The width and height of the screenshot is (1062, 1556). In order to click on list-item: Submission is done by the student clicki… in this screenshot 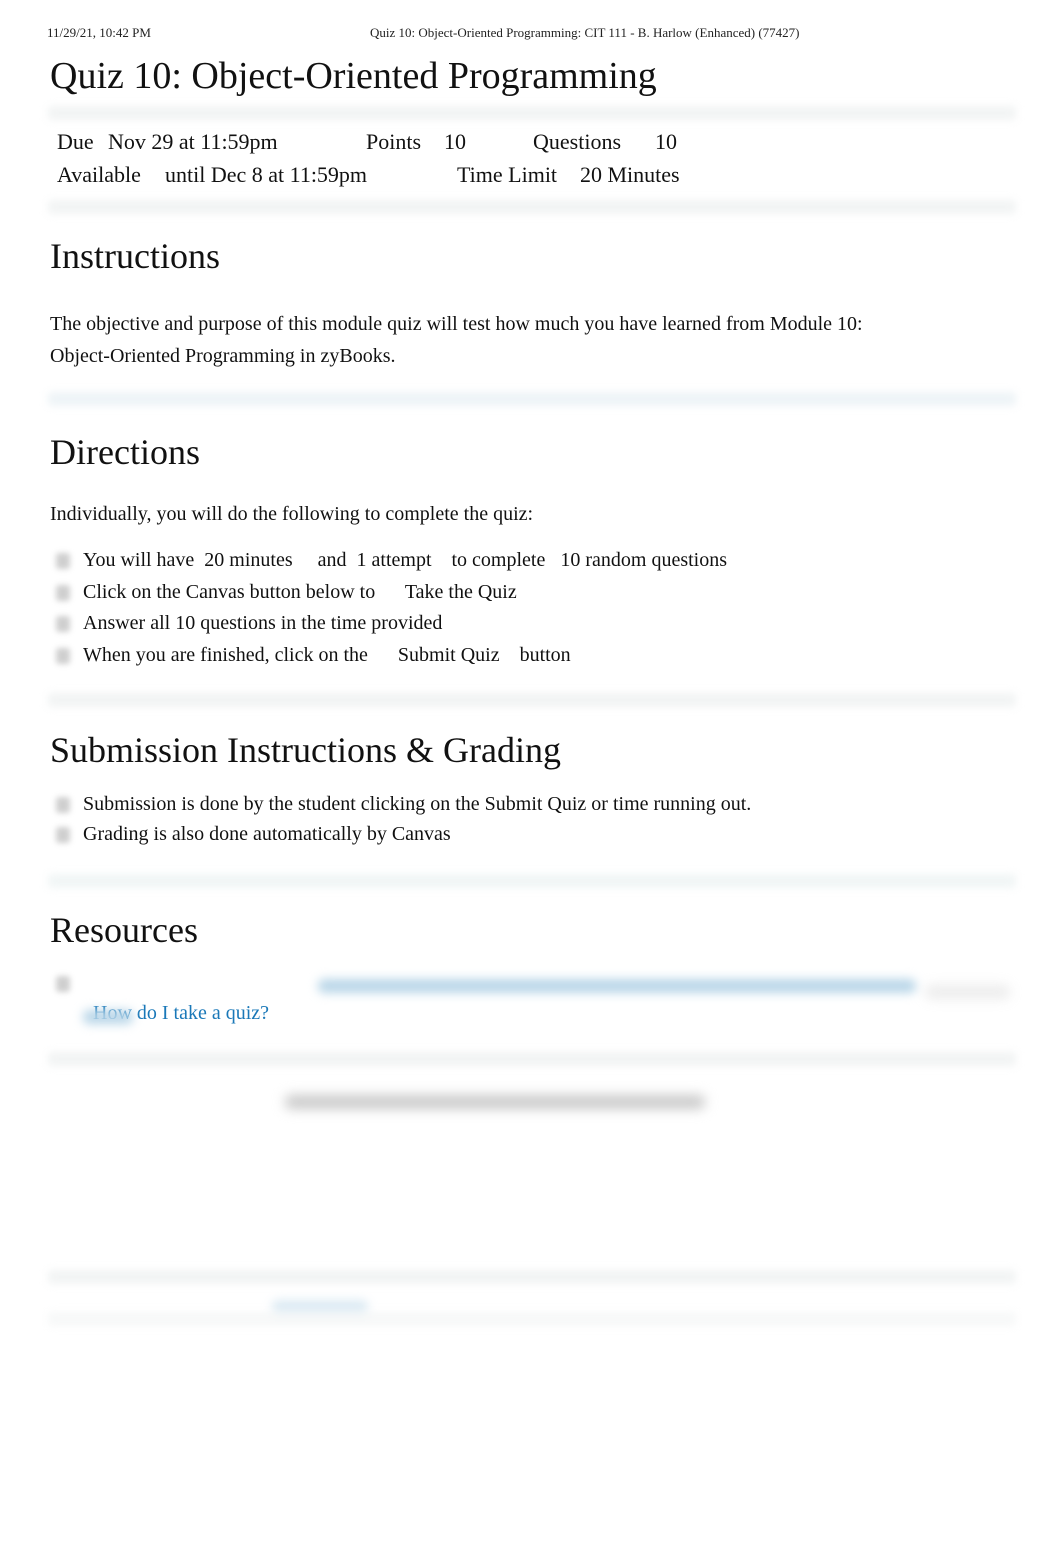, I will do `click(417, 804)`.